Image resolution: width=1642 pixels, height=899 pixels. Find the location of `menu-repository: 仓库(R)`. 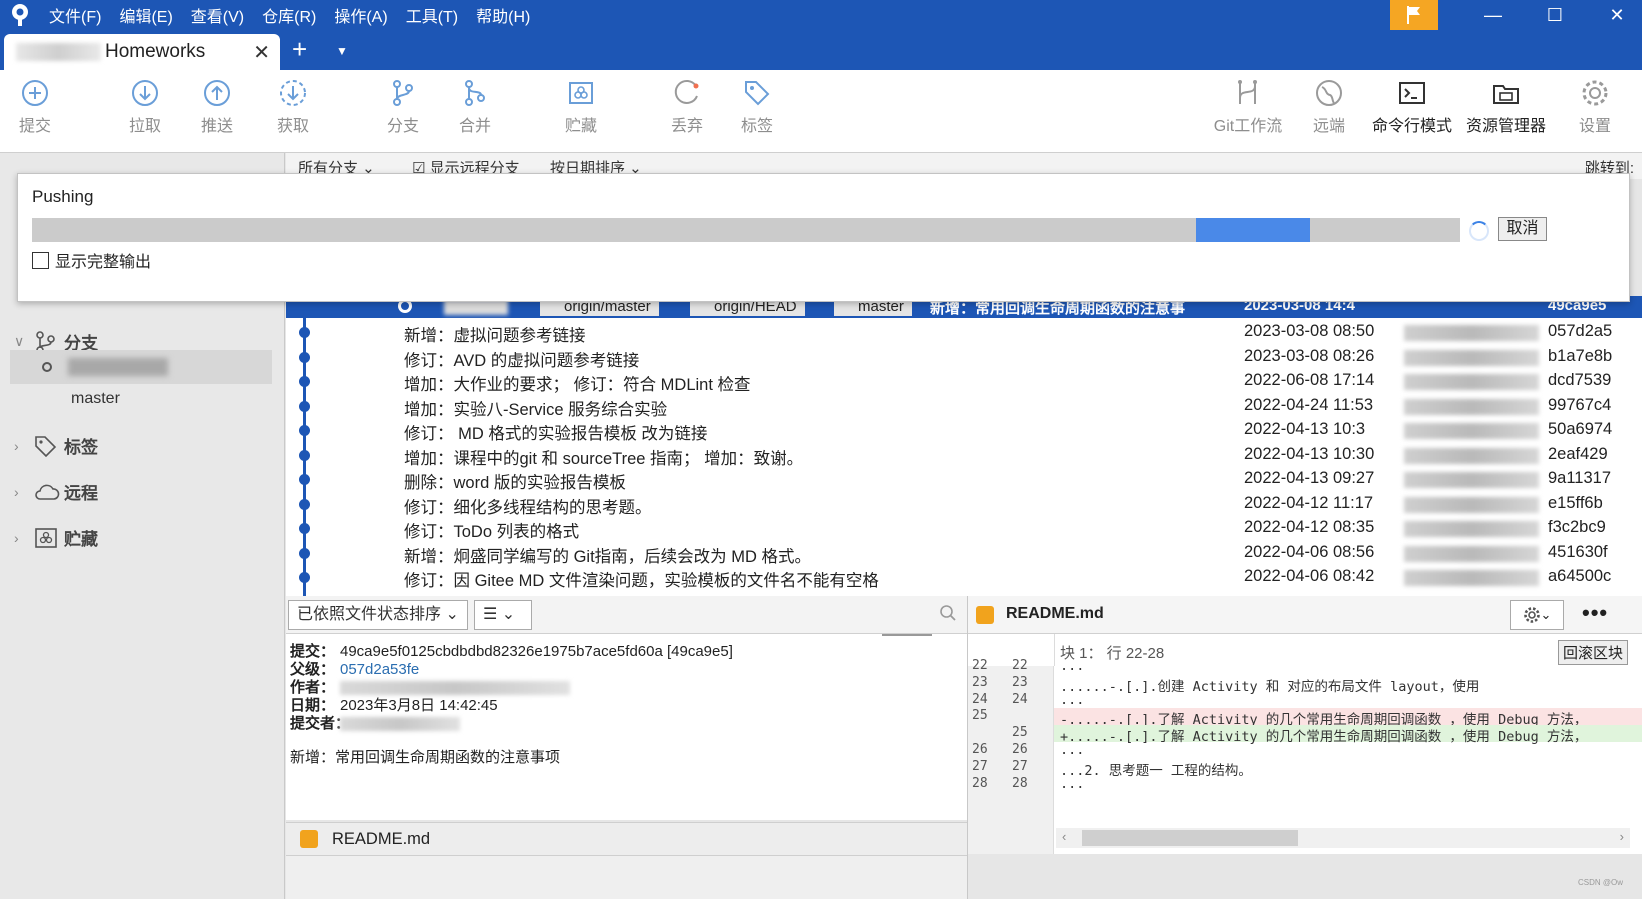

menu-repository: 仓库(R) is located at coordinates (289, 15).